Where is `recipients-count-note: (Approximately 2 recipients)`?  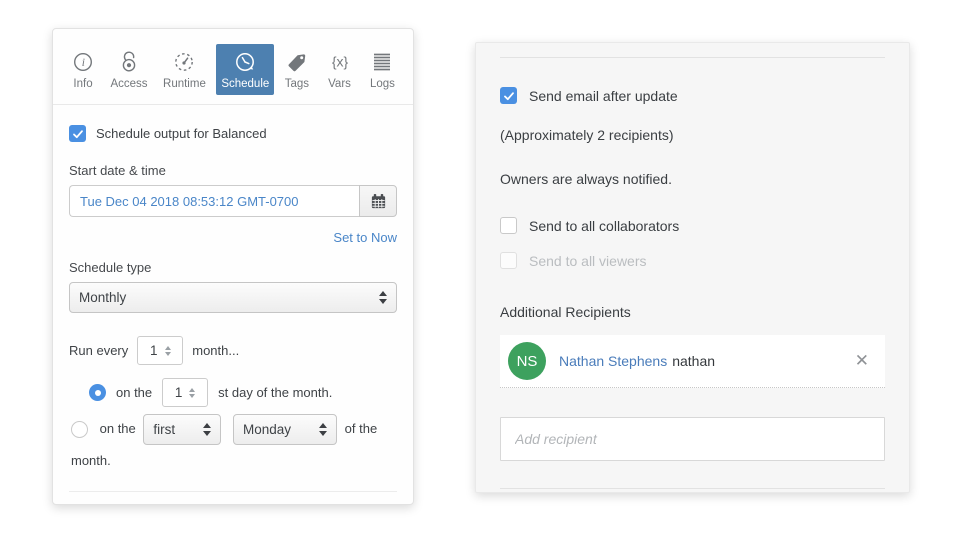 recipients-count-note: (Approximately 2 recipients) is located at coordinates (587, 135).